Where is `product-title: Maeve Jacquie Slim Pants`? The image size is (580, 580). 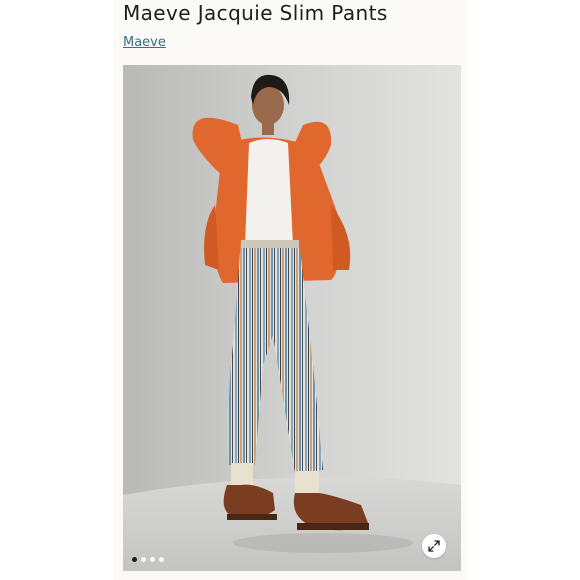
product-title: Maeve Jacquie Slim Pants is located at coordinates (255, 13).